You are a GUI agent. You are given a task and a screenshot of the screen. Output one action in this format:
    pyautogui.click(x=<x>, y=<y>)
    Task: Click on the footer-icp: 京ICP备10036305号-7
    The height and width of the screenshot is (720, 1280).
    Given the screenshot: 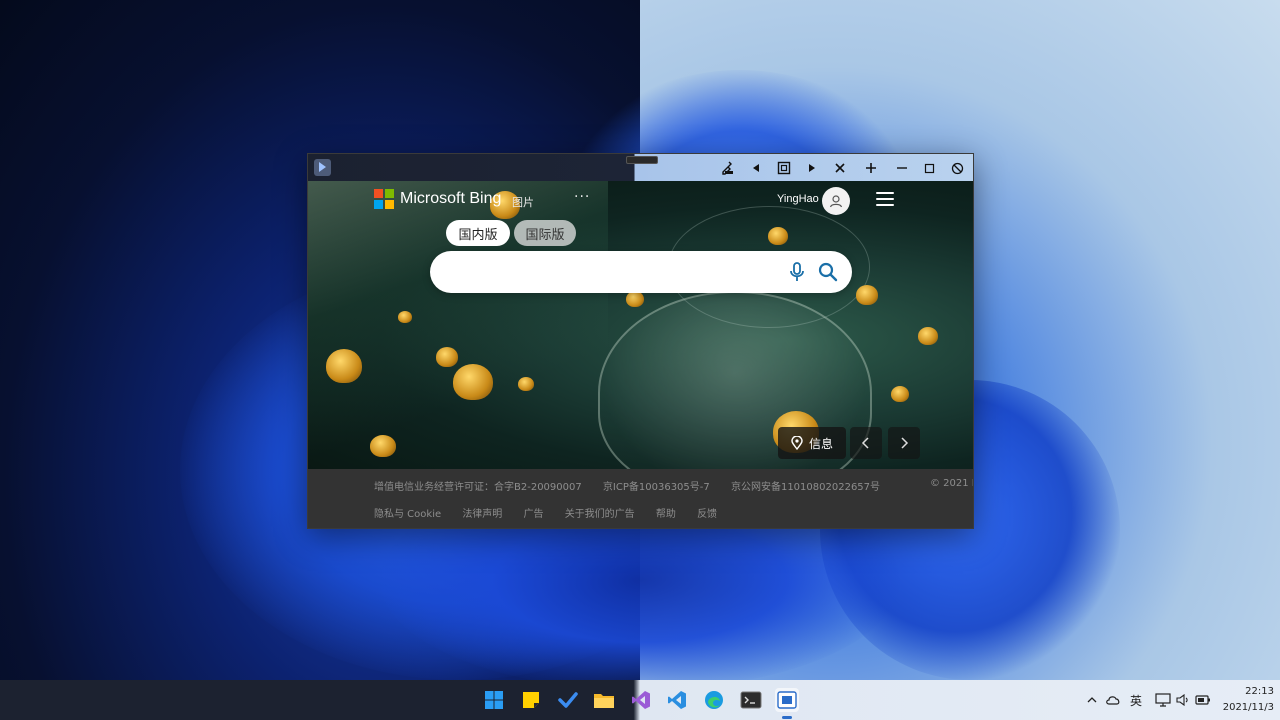 What is the action you would take?
    pyautogui.click(x=656, y=487)
    